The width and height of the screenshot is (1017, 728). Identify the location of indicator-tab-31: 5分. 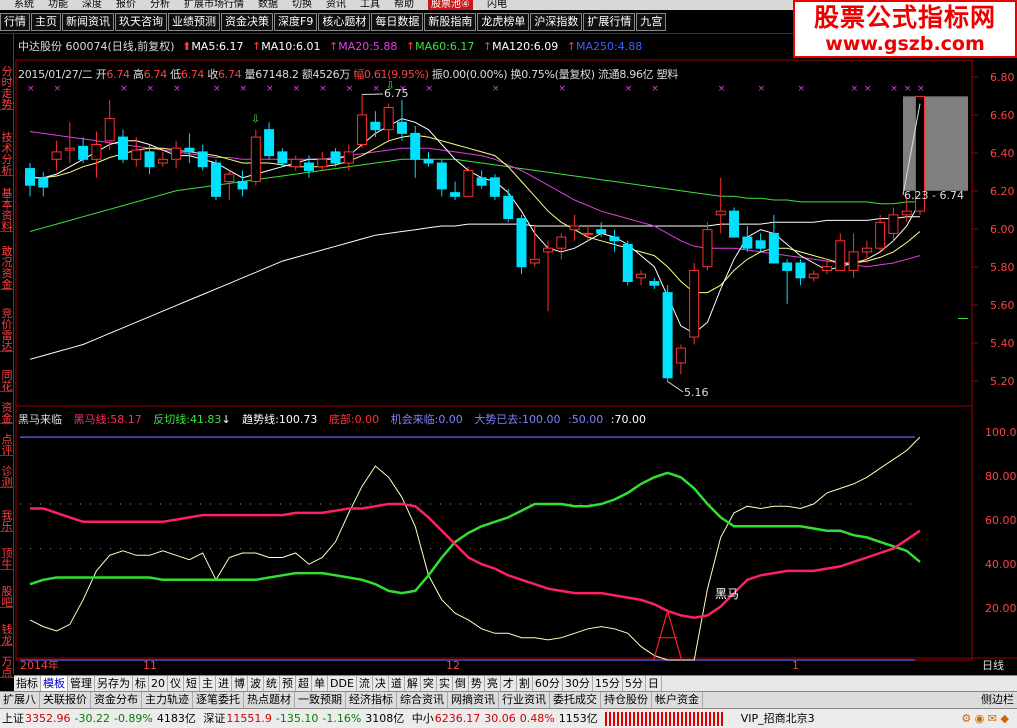
(634, 683).